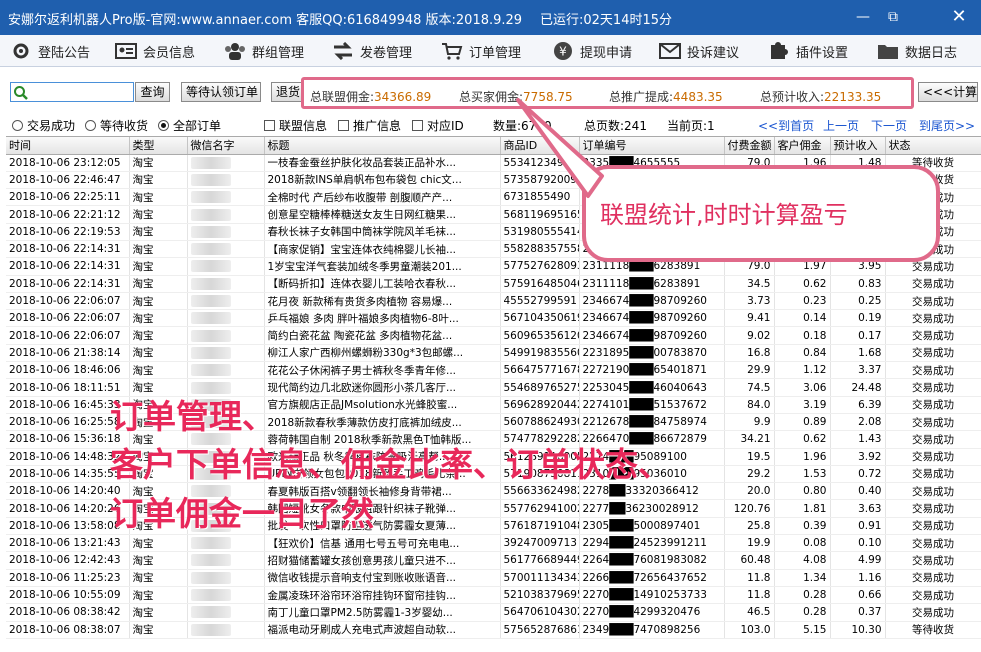  I want to click on table-cell: 2264███76081983082, so click(652, 560).